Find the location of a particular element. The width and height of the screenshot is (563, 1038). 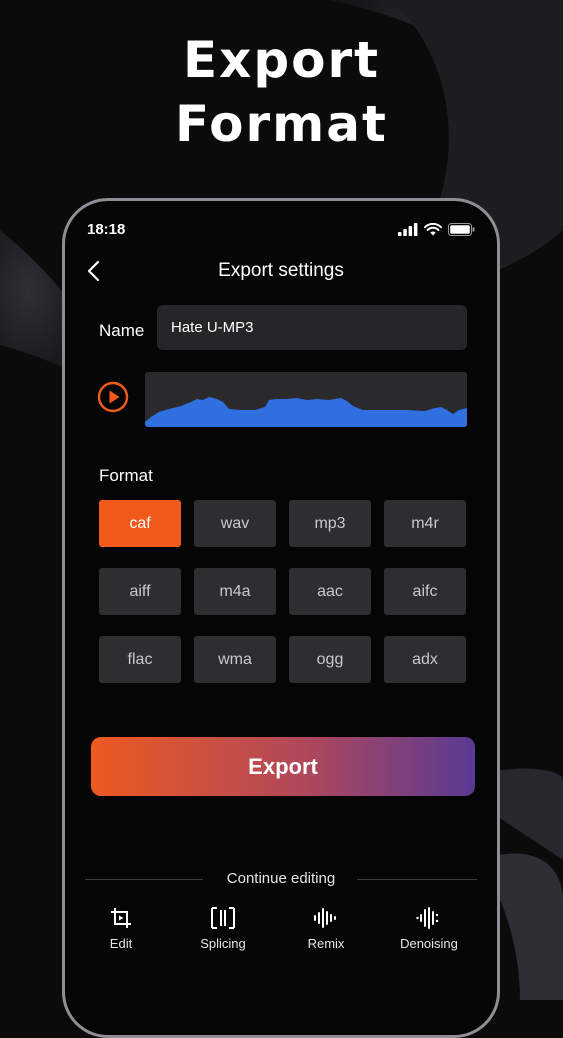

tool-splicing: Splicing is located at coordinates (223, 928).